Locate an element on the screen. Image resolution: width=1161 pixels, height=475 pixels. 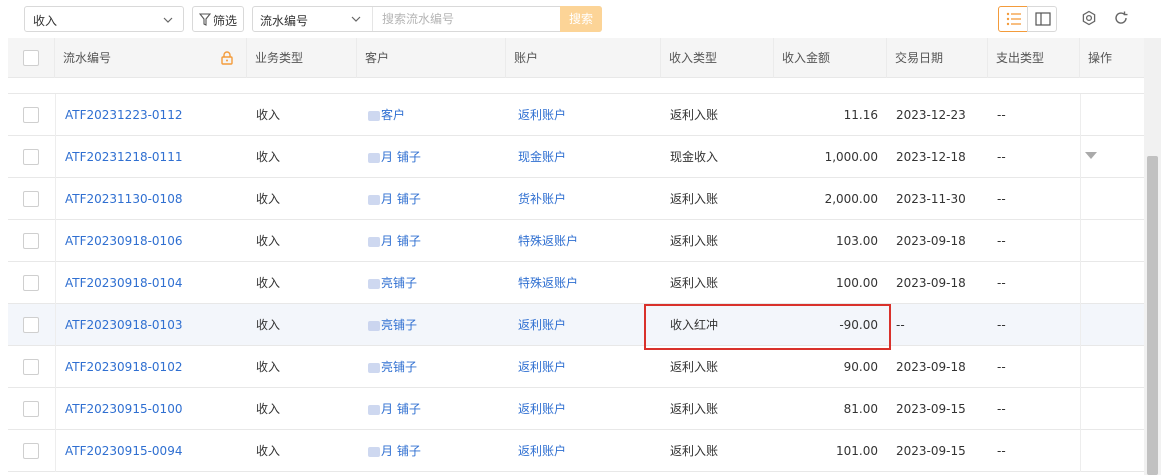
header-account: 账户 is located at coordinates (583, 58).